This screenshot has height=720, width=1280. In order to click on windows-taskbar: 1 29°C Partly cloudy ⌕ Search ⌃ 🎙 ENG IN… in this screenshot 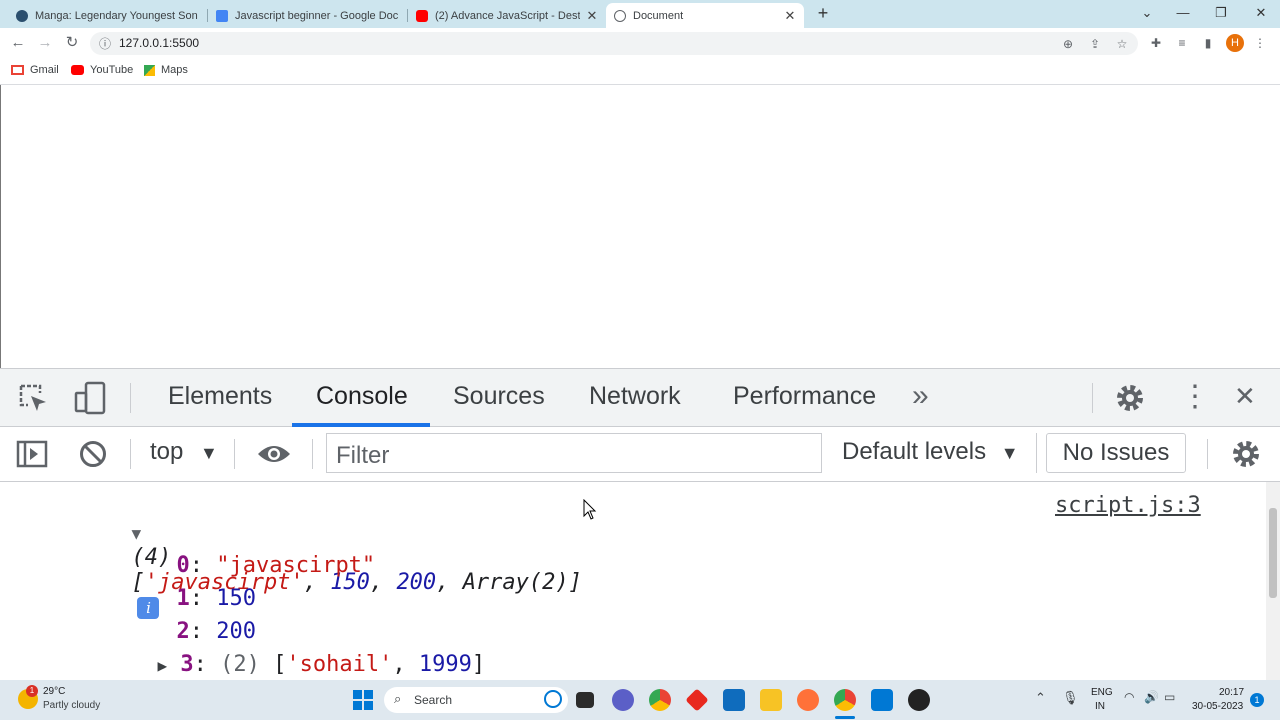, I will do `click(640, 700)`.